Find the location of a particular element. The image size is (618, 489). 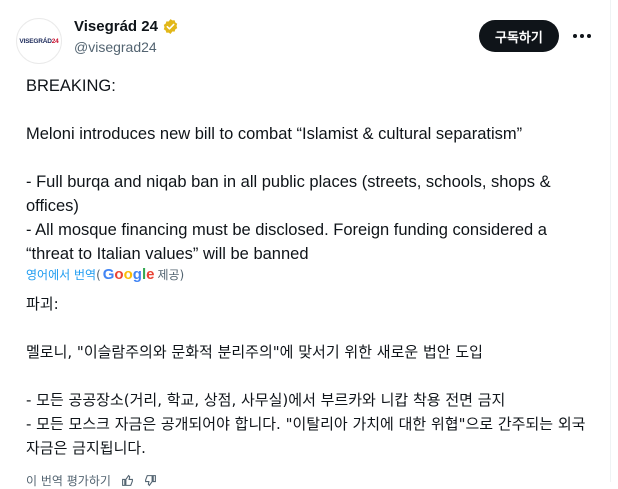

follow-button: 구독하기 is located at coordinates (519, 36).